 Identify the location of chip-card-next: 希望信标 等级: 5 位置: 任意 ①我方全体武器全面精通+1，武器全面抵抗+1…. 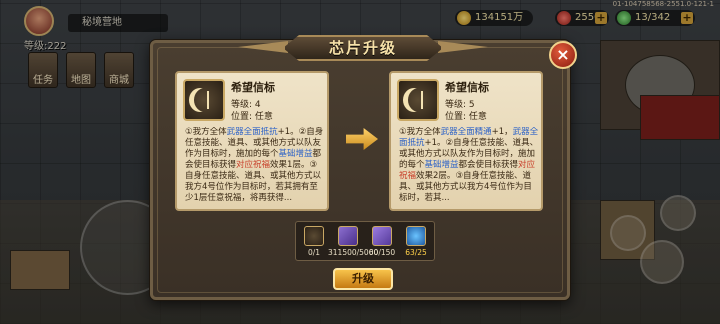
(466, 141).